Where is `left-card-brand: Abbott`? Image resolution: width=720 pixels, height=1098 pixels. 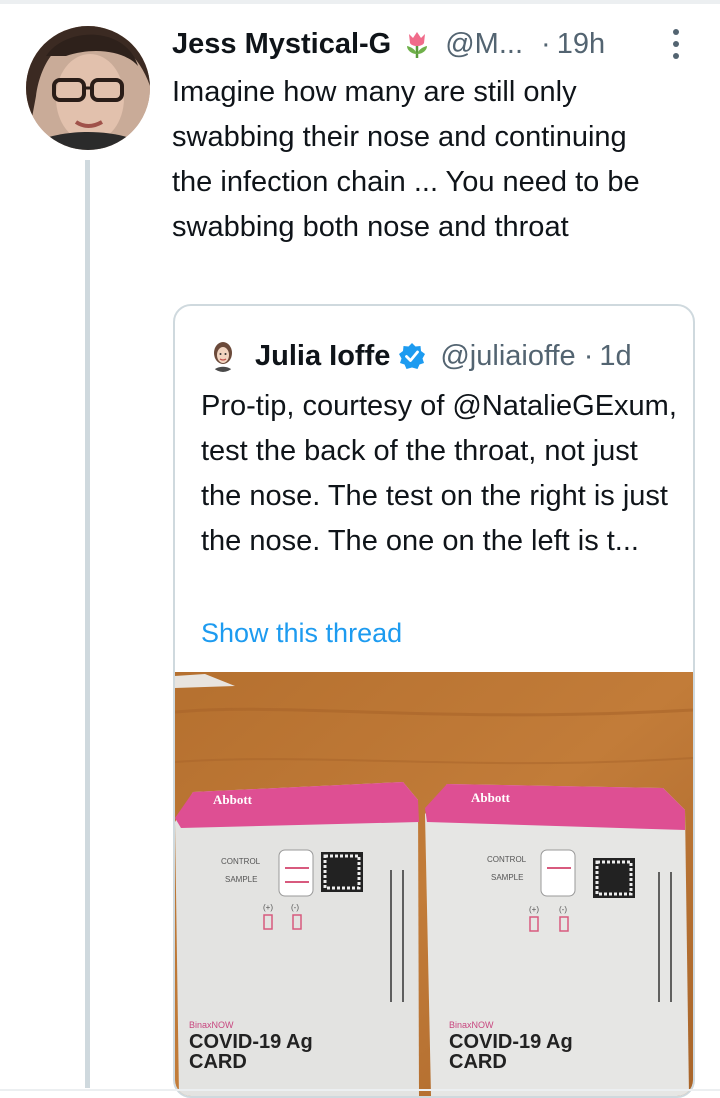
left-card-brand: Abbott is located at coordinates (233, 799).